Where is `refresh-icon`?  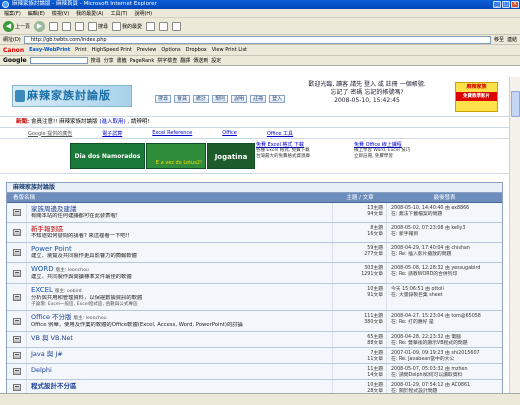 refresh-icon is located at coordinates (67, 26).